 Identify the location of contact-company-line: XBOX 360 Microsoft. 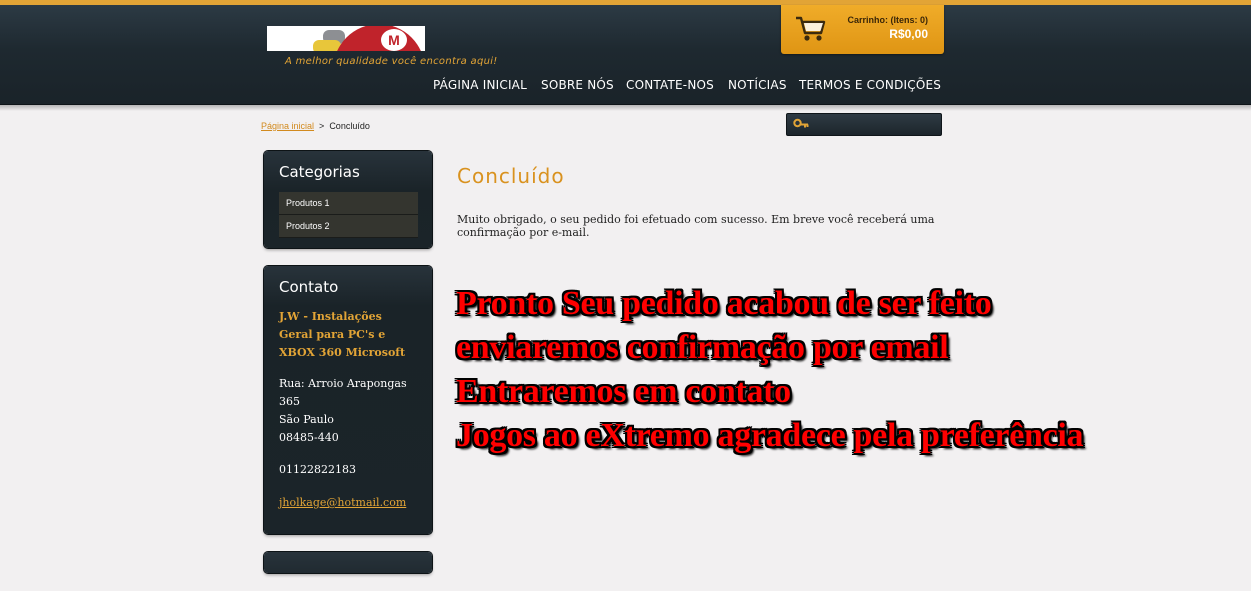
(342, 352).